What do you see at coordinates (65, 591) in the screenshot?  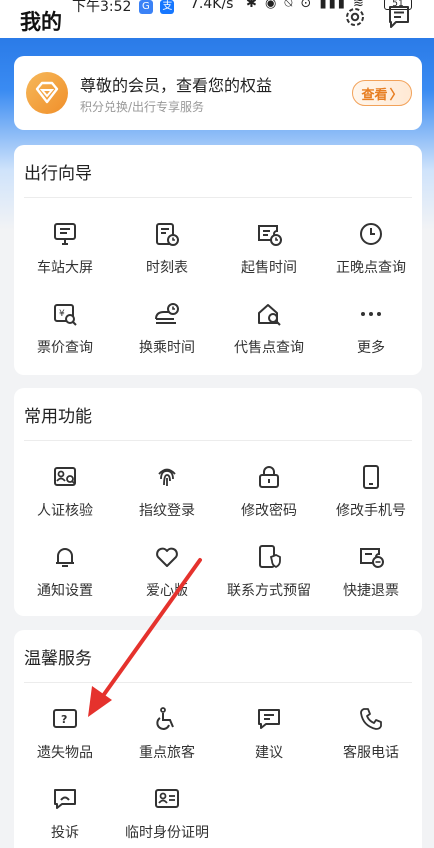 I see `grid-label: 通知设置` at bounding box center [65, 591].